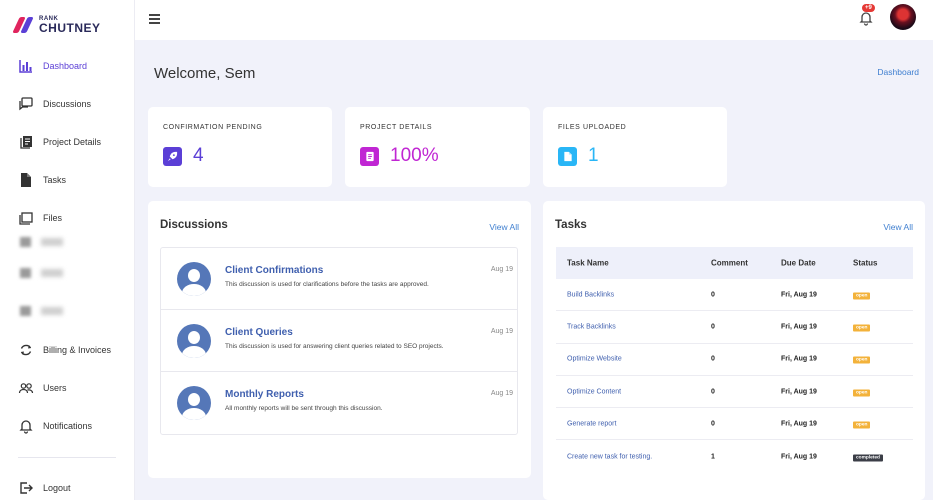 The image size is (933, 500). What do you see at coordinates (42, 180) in the screenshot?
I see `sidebar-item-tasks: Tasks` at bounding box center [42, 180].